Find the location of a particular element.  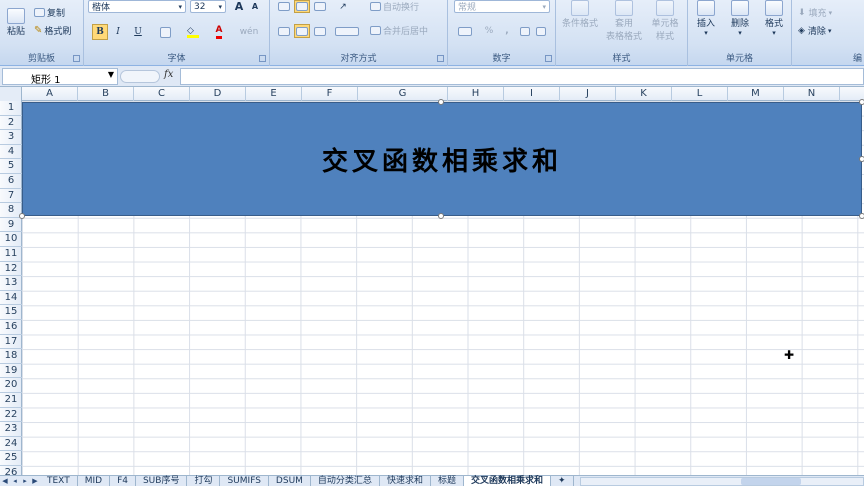

row-header: 19 is located at coordinates (11, 371).